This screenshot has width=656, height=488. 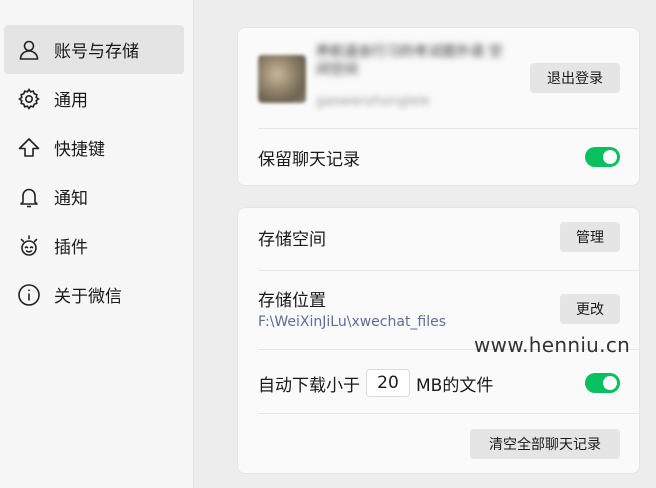 What do you see at coordinates (602, 157) in the screenshot?
I see `keep-history-toggle` at bounding box center [602, 157].